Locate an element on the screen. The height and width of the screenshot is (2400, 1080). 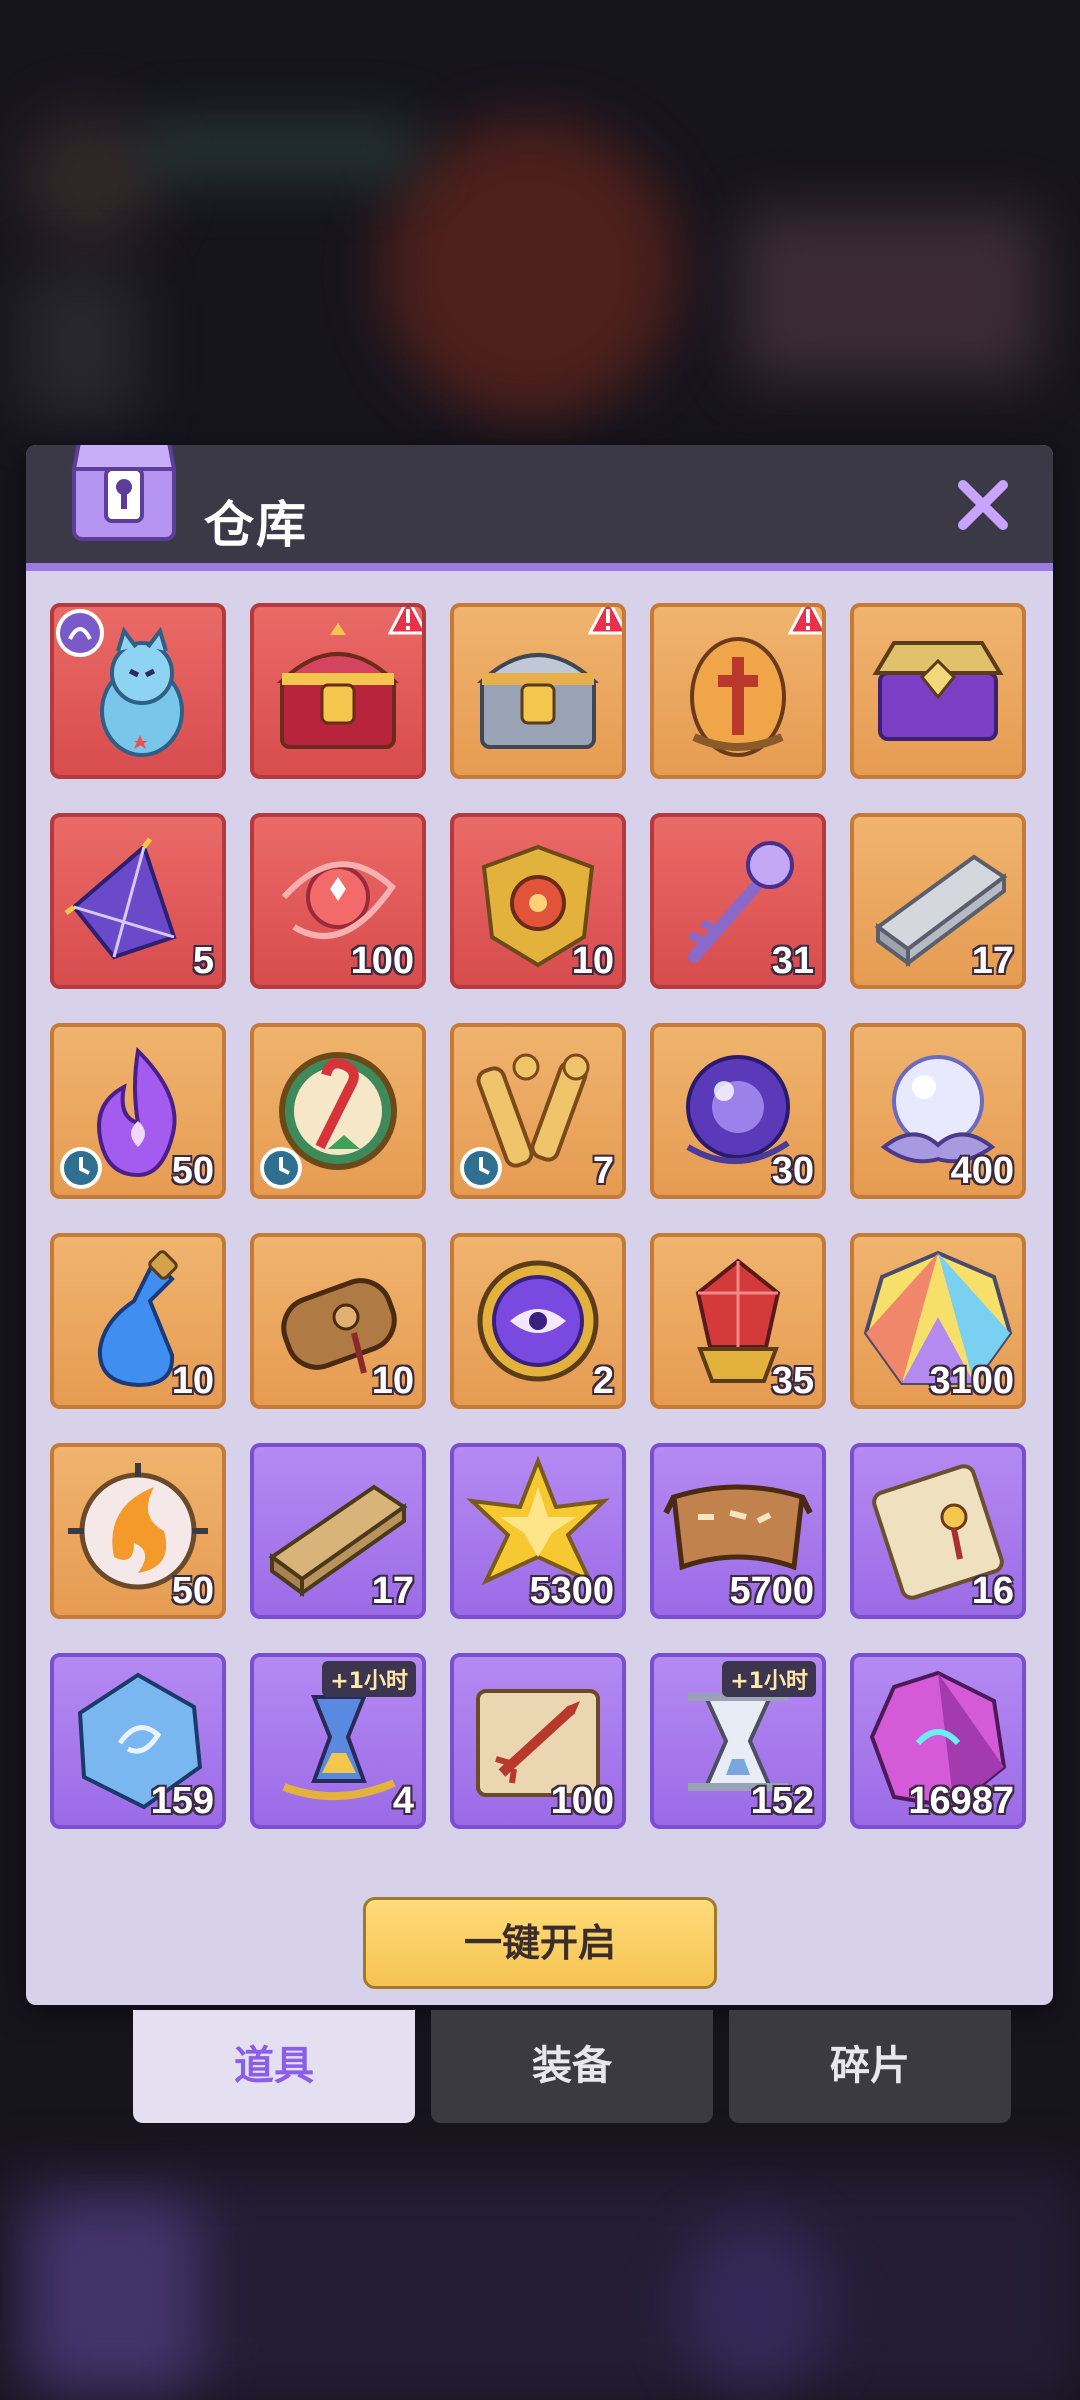
item-slot: 31 is located at coordinates (738, 901).